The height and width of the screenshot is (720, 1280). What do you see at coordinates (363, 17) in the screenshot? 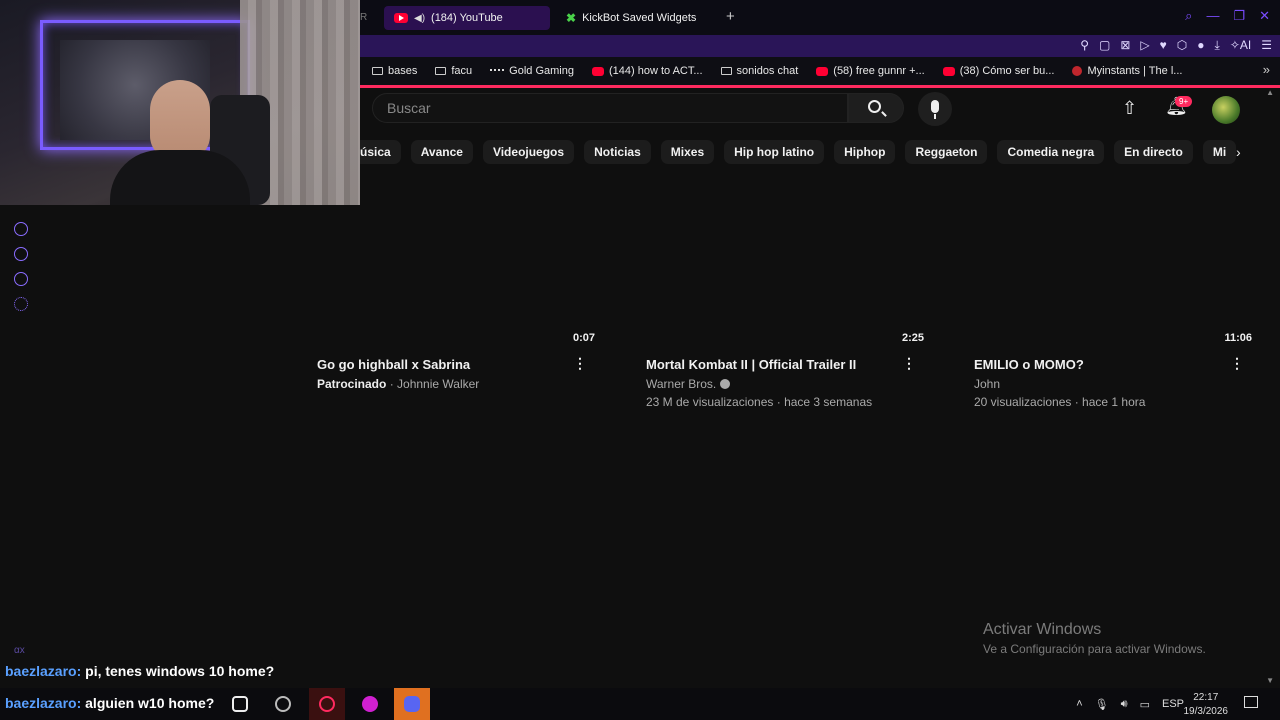
I see `tab-fragment: R` at bounding box center [363, 17].